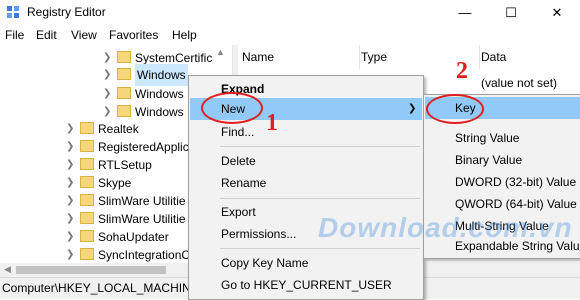 The width and height of the screenshot is (580, 300). I want to click on submenu-item-dword-value: DWORD (32-bit) Value, so click(502, 182).